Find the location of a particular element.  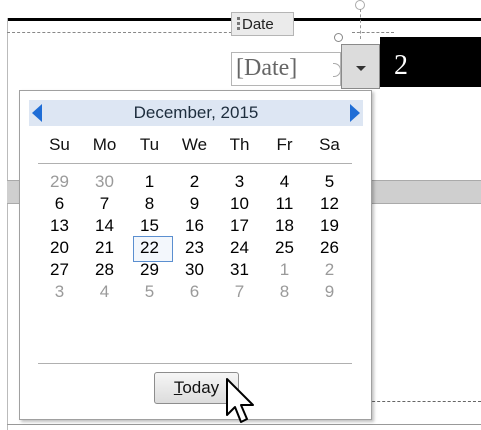

date-dropdown-button is located at coordinates (360, 66).